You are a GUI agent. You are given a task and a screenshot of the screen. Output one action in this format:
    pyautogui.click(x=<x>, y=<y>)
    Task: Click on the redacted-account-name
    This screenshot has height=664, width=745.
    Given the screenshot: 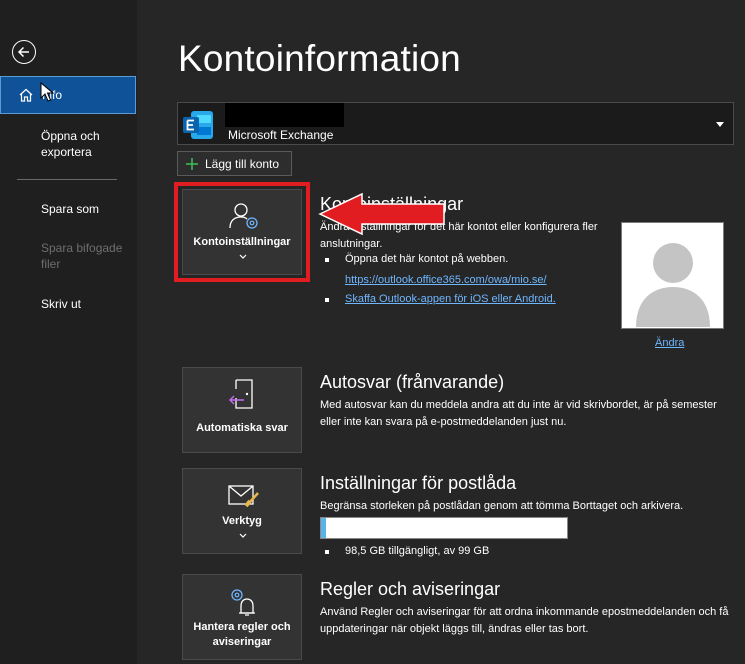 What is the action you would take?
    pyautogui.click(x=284, y=115)
    